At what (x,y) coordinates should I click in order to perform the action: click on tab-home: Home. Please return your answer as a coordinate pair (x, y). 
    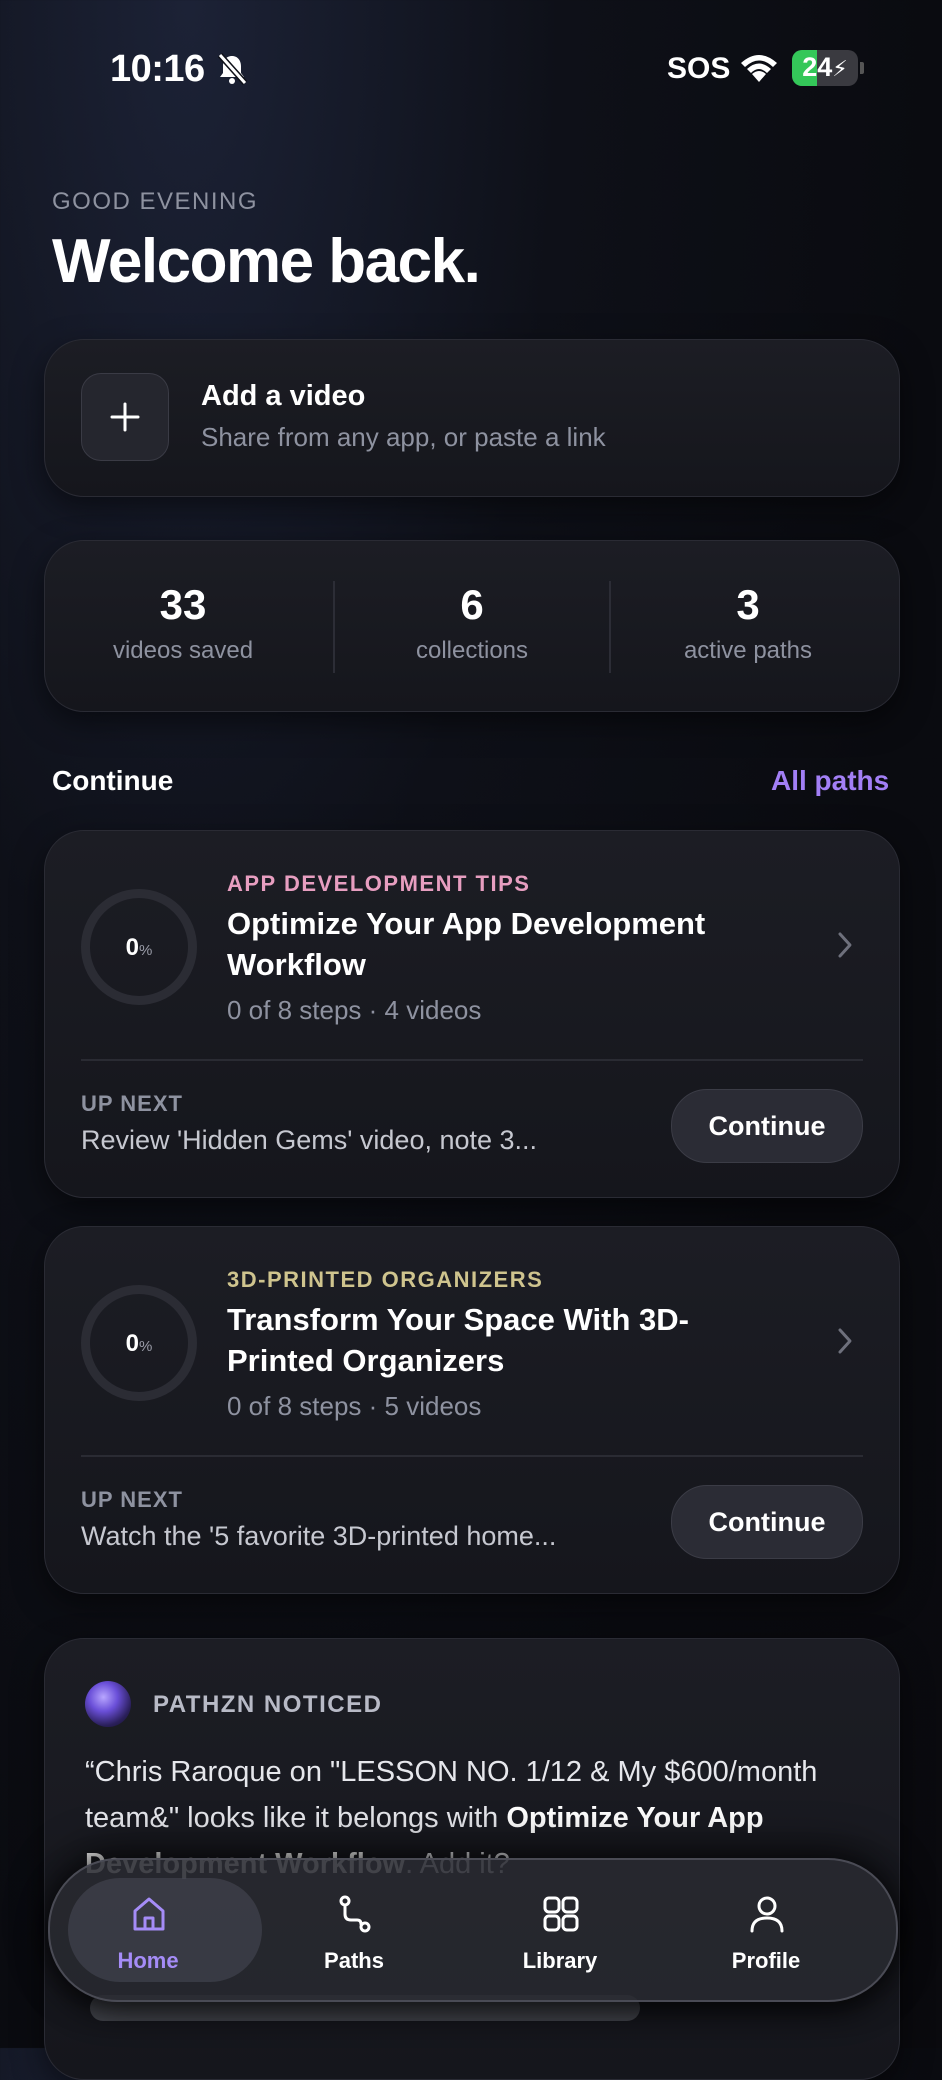
    Looking at the image, I should click on (156, 1930).